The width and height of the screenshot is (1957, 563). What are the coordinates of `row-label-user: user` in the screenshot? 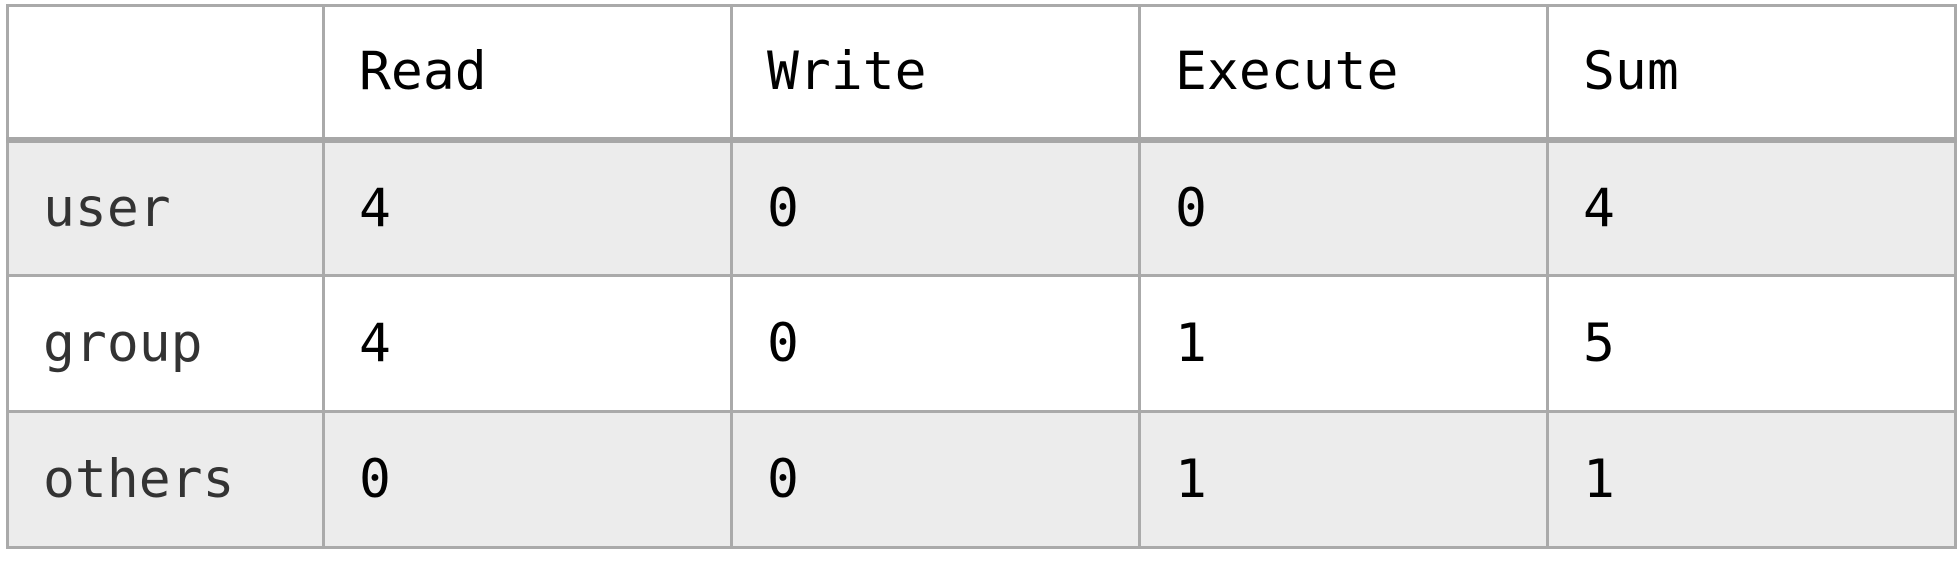 It's located at (165, 207).